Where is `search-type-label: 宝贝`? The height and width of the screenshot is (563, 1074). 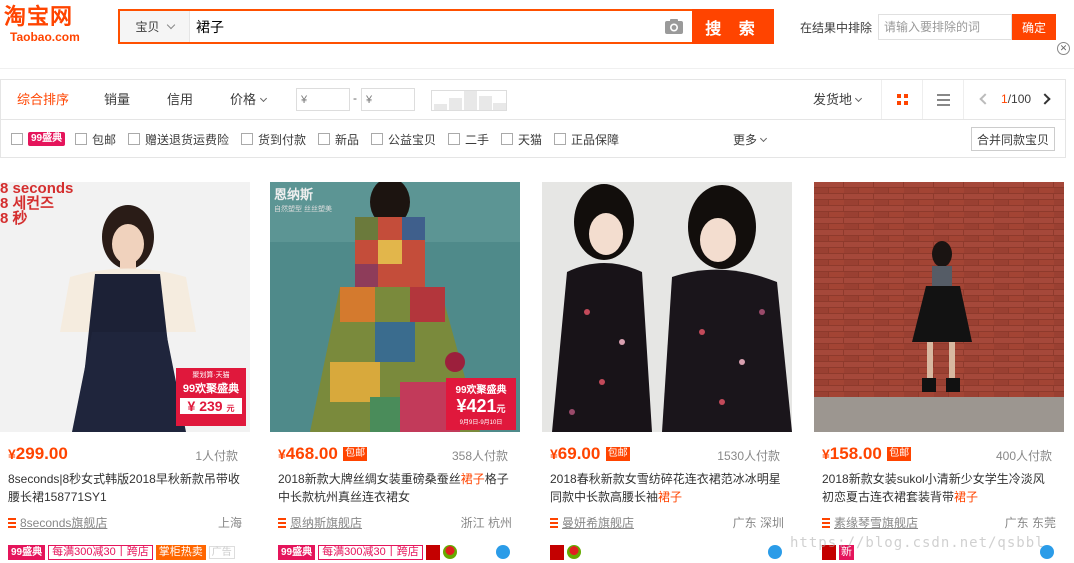 search-type-label: 宝贝 is located at coordinates (147, 27).